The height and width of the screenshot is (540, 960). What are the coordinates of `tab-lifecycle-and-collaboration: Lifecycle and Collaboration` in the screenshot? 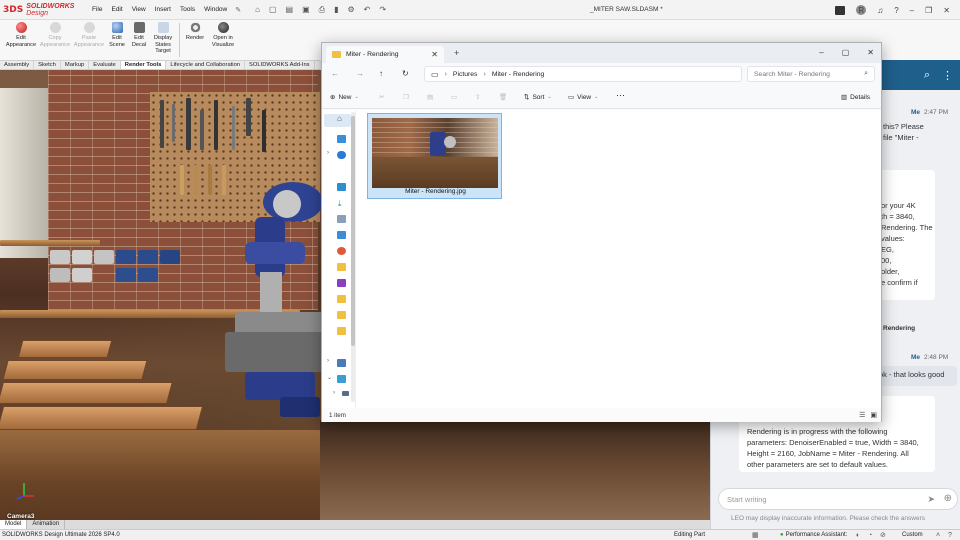 It's located at (206, 65).